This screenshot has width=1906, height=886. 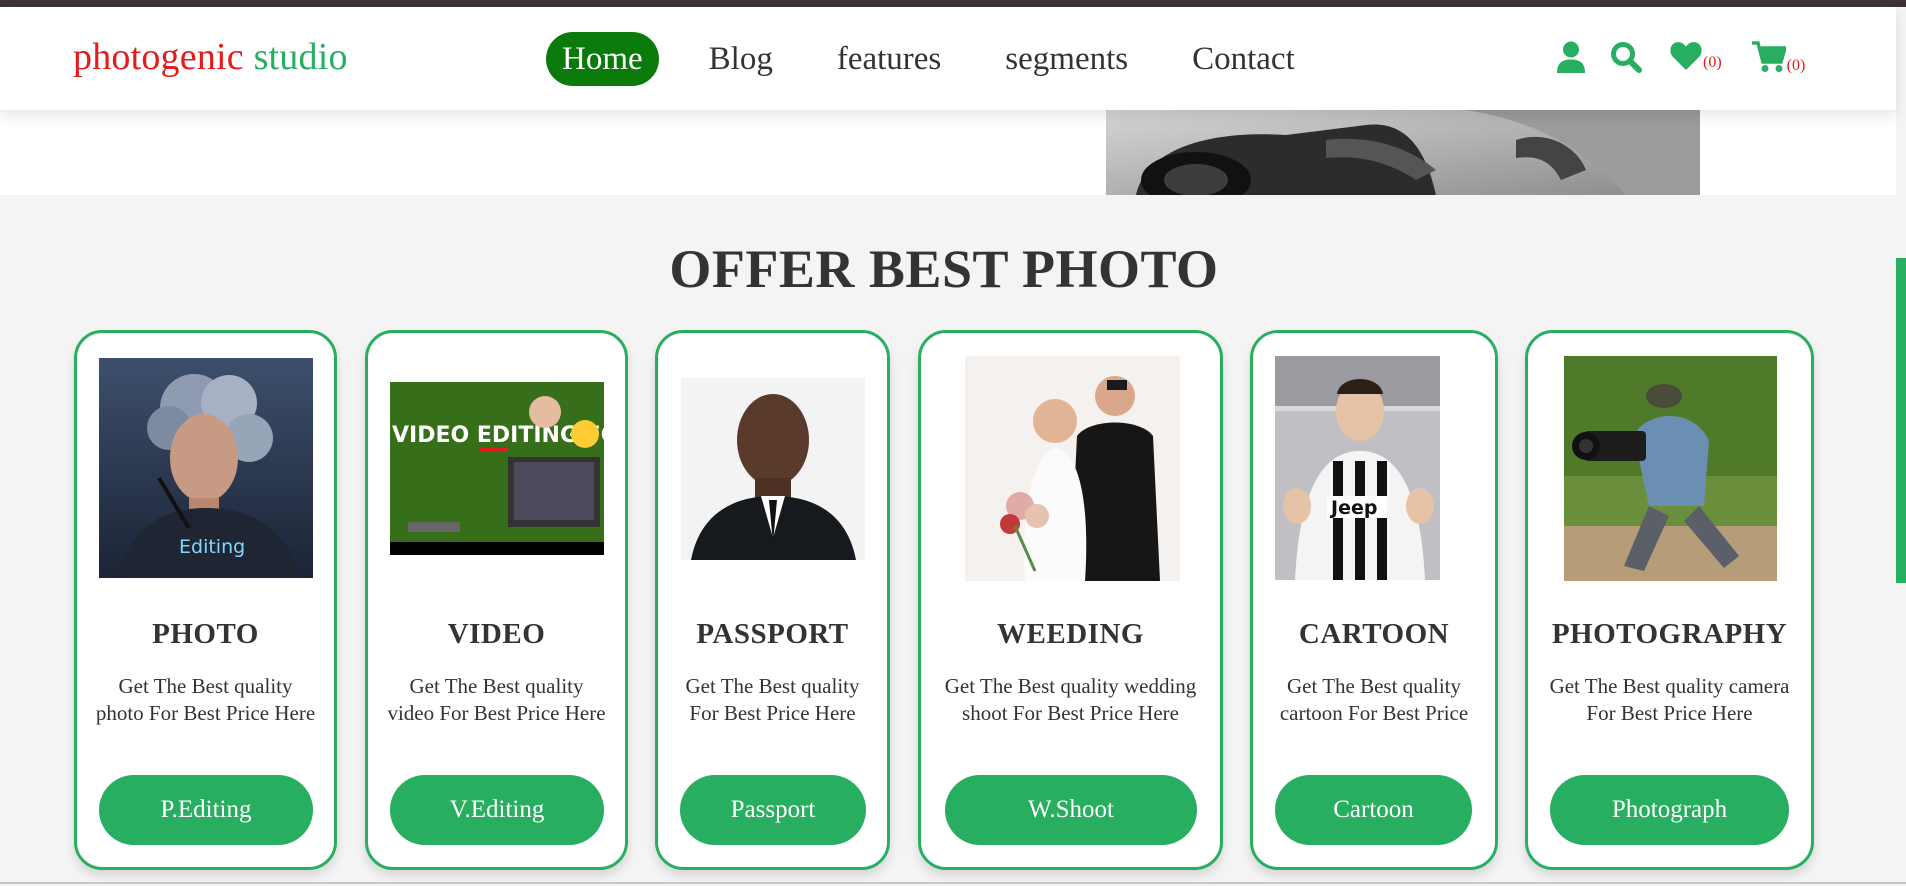 I want to click on card-photo-image: Editing, so click(x=206, y=468).